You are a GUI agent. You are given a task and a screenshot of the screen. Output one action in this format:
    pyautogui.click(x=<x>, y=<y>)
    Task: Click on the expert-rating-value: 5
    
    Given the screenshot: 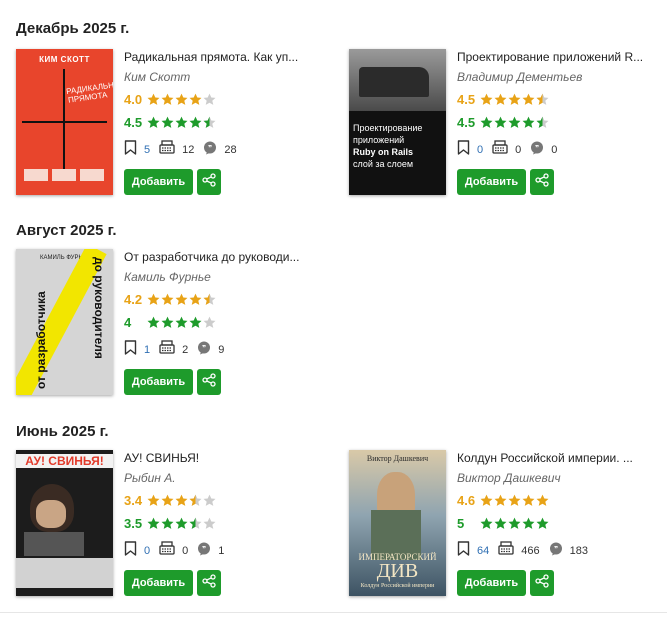 What is the action you would take?
    pyautogui.click(x=461, y=523)
    